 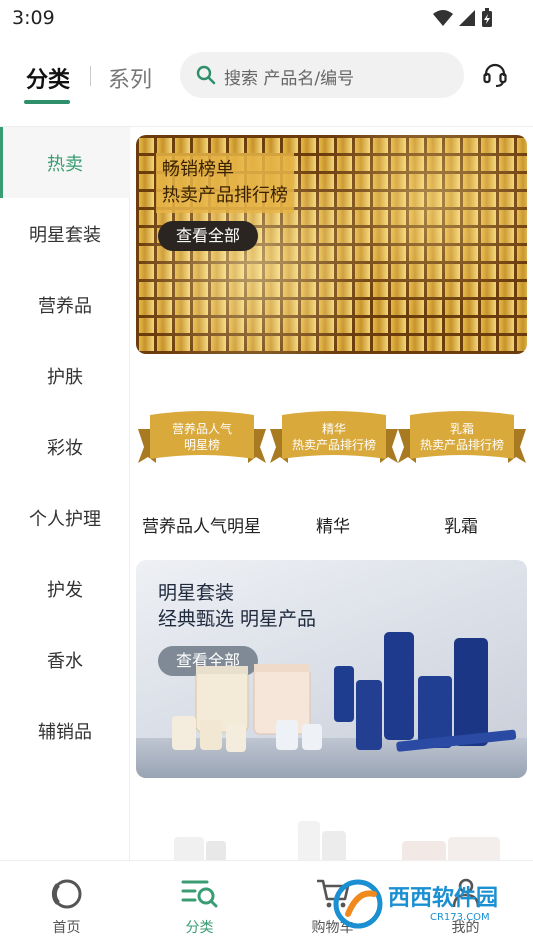 What do you see at coordinates (358, 904) in the screenshot?
I see `watermark-logo` at bounding box center [358, 904].